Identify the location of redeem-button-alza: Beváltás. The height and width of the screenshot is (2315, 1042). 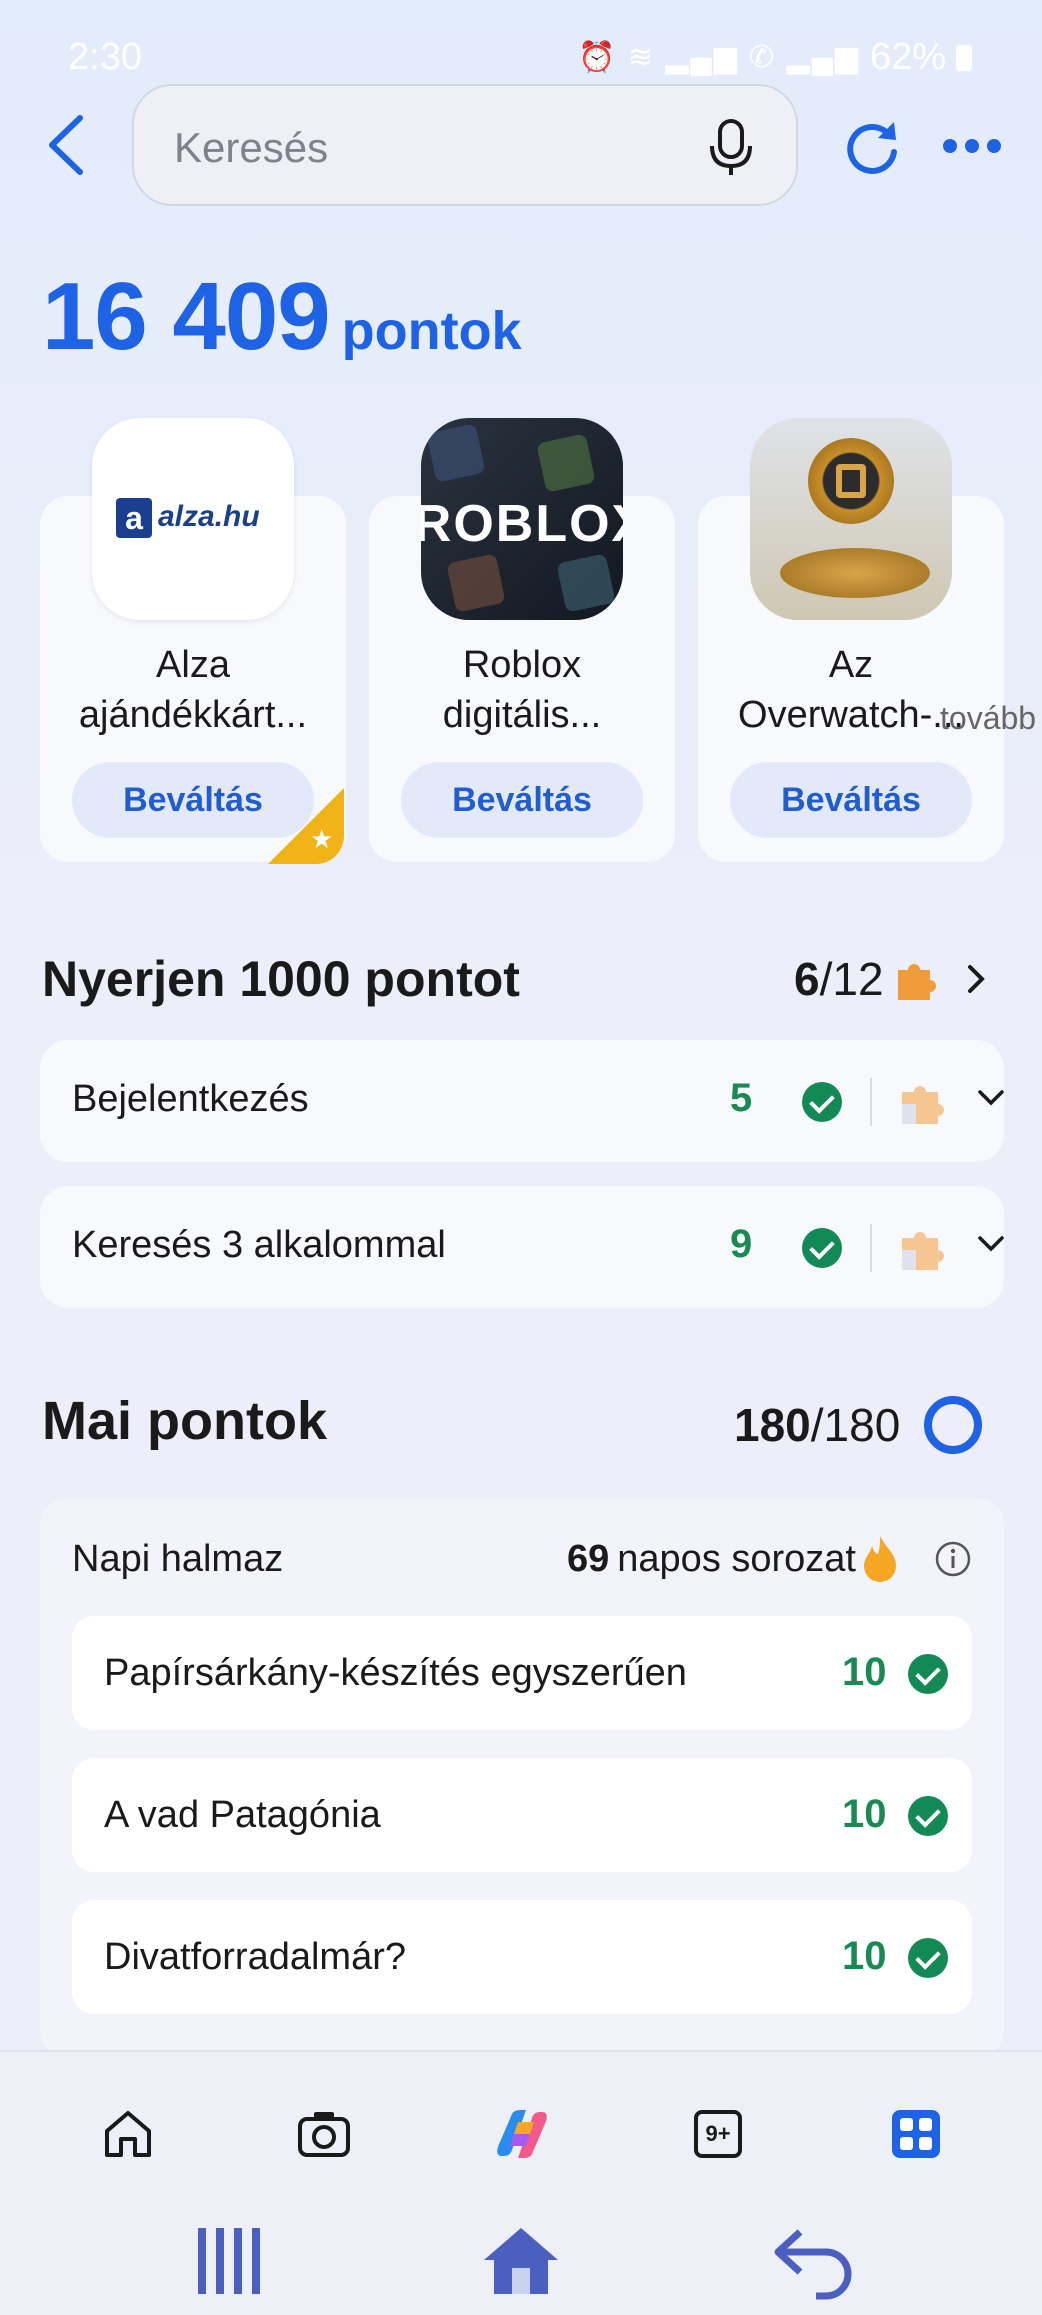
(193, 800).